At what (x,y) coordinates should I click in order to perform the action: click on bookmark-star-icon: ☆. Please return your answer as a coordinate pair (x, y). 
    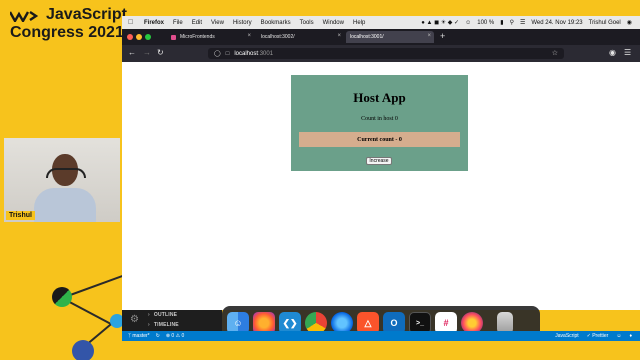
    Looking at the image, I should click on (555, 53).